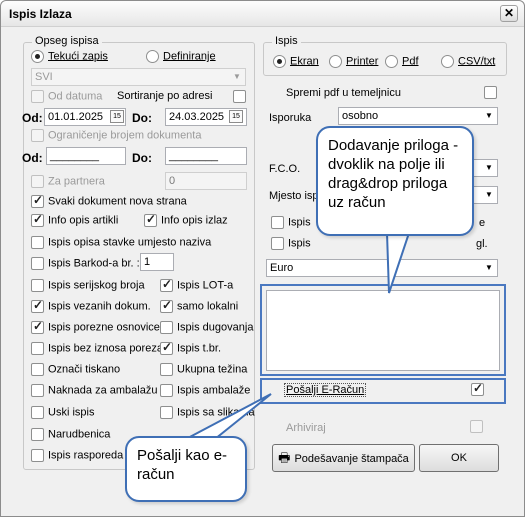 This screenshot has width=525, height=518. Describe the element at coordinates (166, 284) in the screenshot. I see `ispis-lot-box` at that location.